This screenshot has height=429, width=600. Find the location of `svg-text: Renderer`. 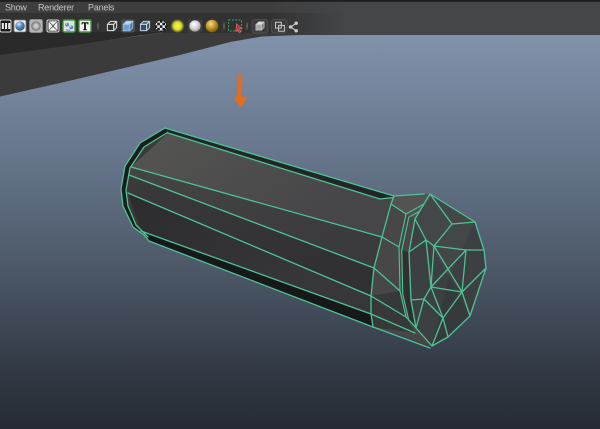

svg-text: Renderer is located at coordinates (56, 8).